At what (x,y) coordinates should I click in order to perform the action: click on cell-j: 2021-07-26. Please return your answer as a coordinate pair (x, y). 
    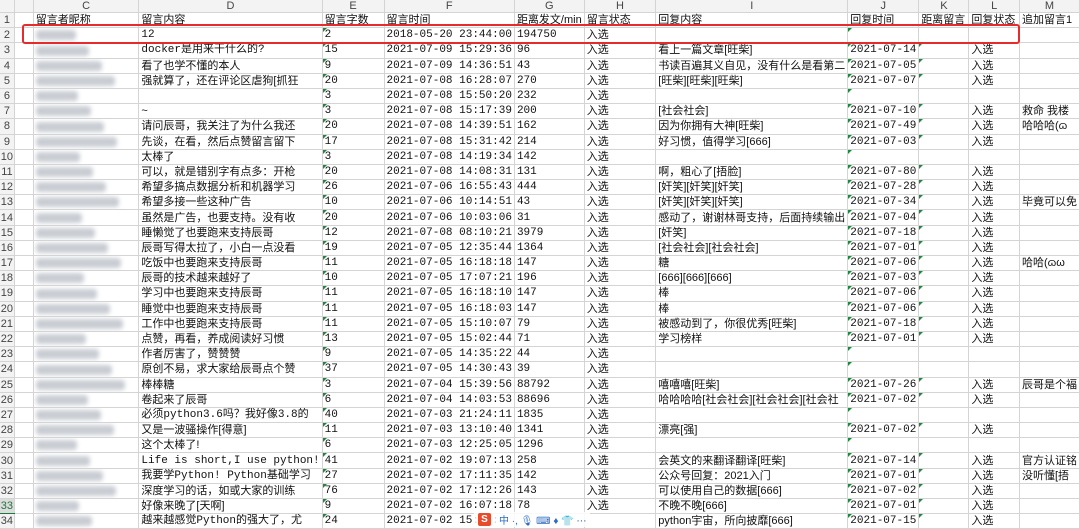
    Looking at the image, I should click on (883, 385).